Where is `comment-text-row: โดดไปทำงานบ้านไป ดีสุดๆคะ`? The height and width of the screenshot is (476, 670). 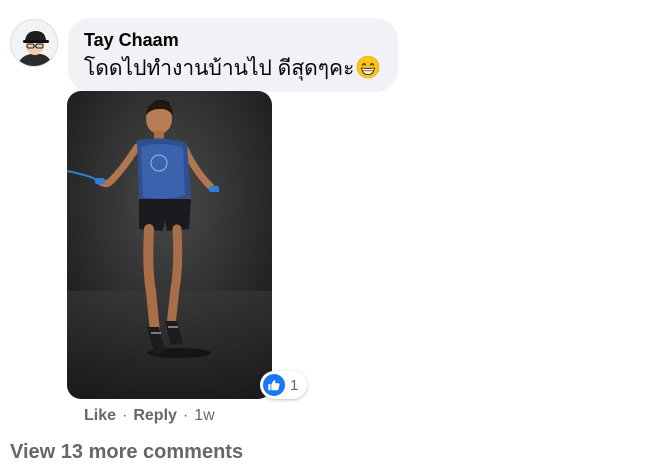
comment-text-row: โดดไปทำงานบ้านไป ดีสุดๆคะ is located at coordinates (233, 69).